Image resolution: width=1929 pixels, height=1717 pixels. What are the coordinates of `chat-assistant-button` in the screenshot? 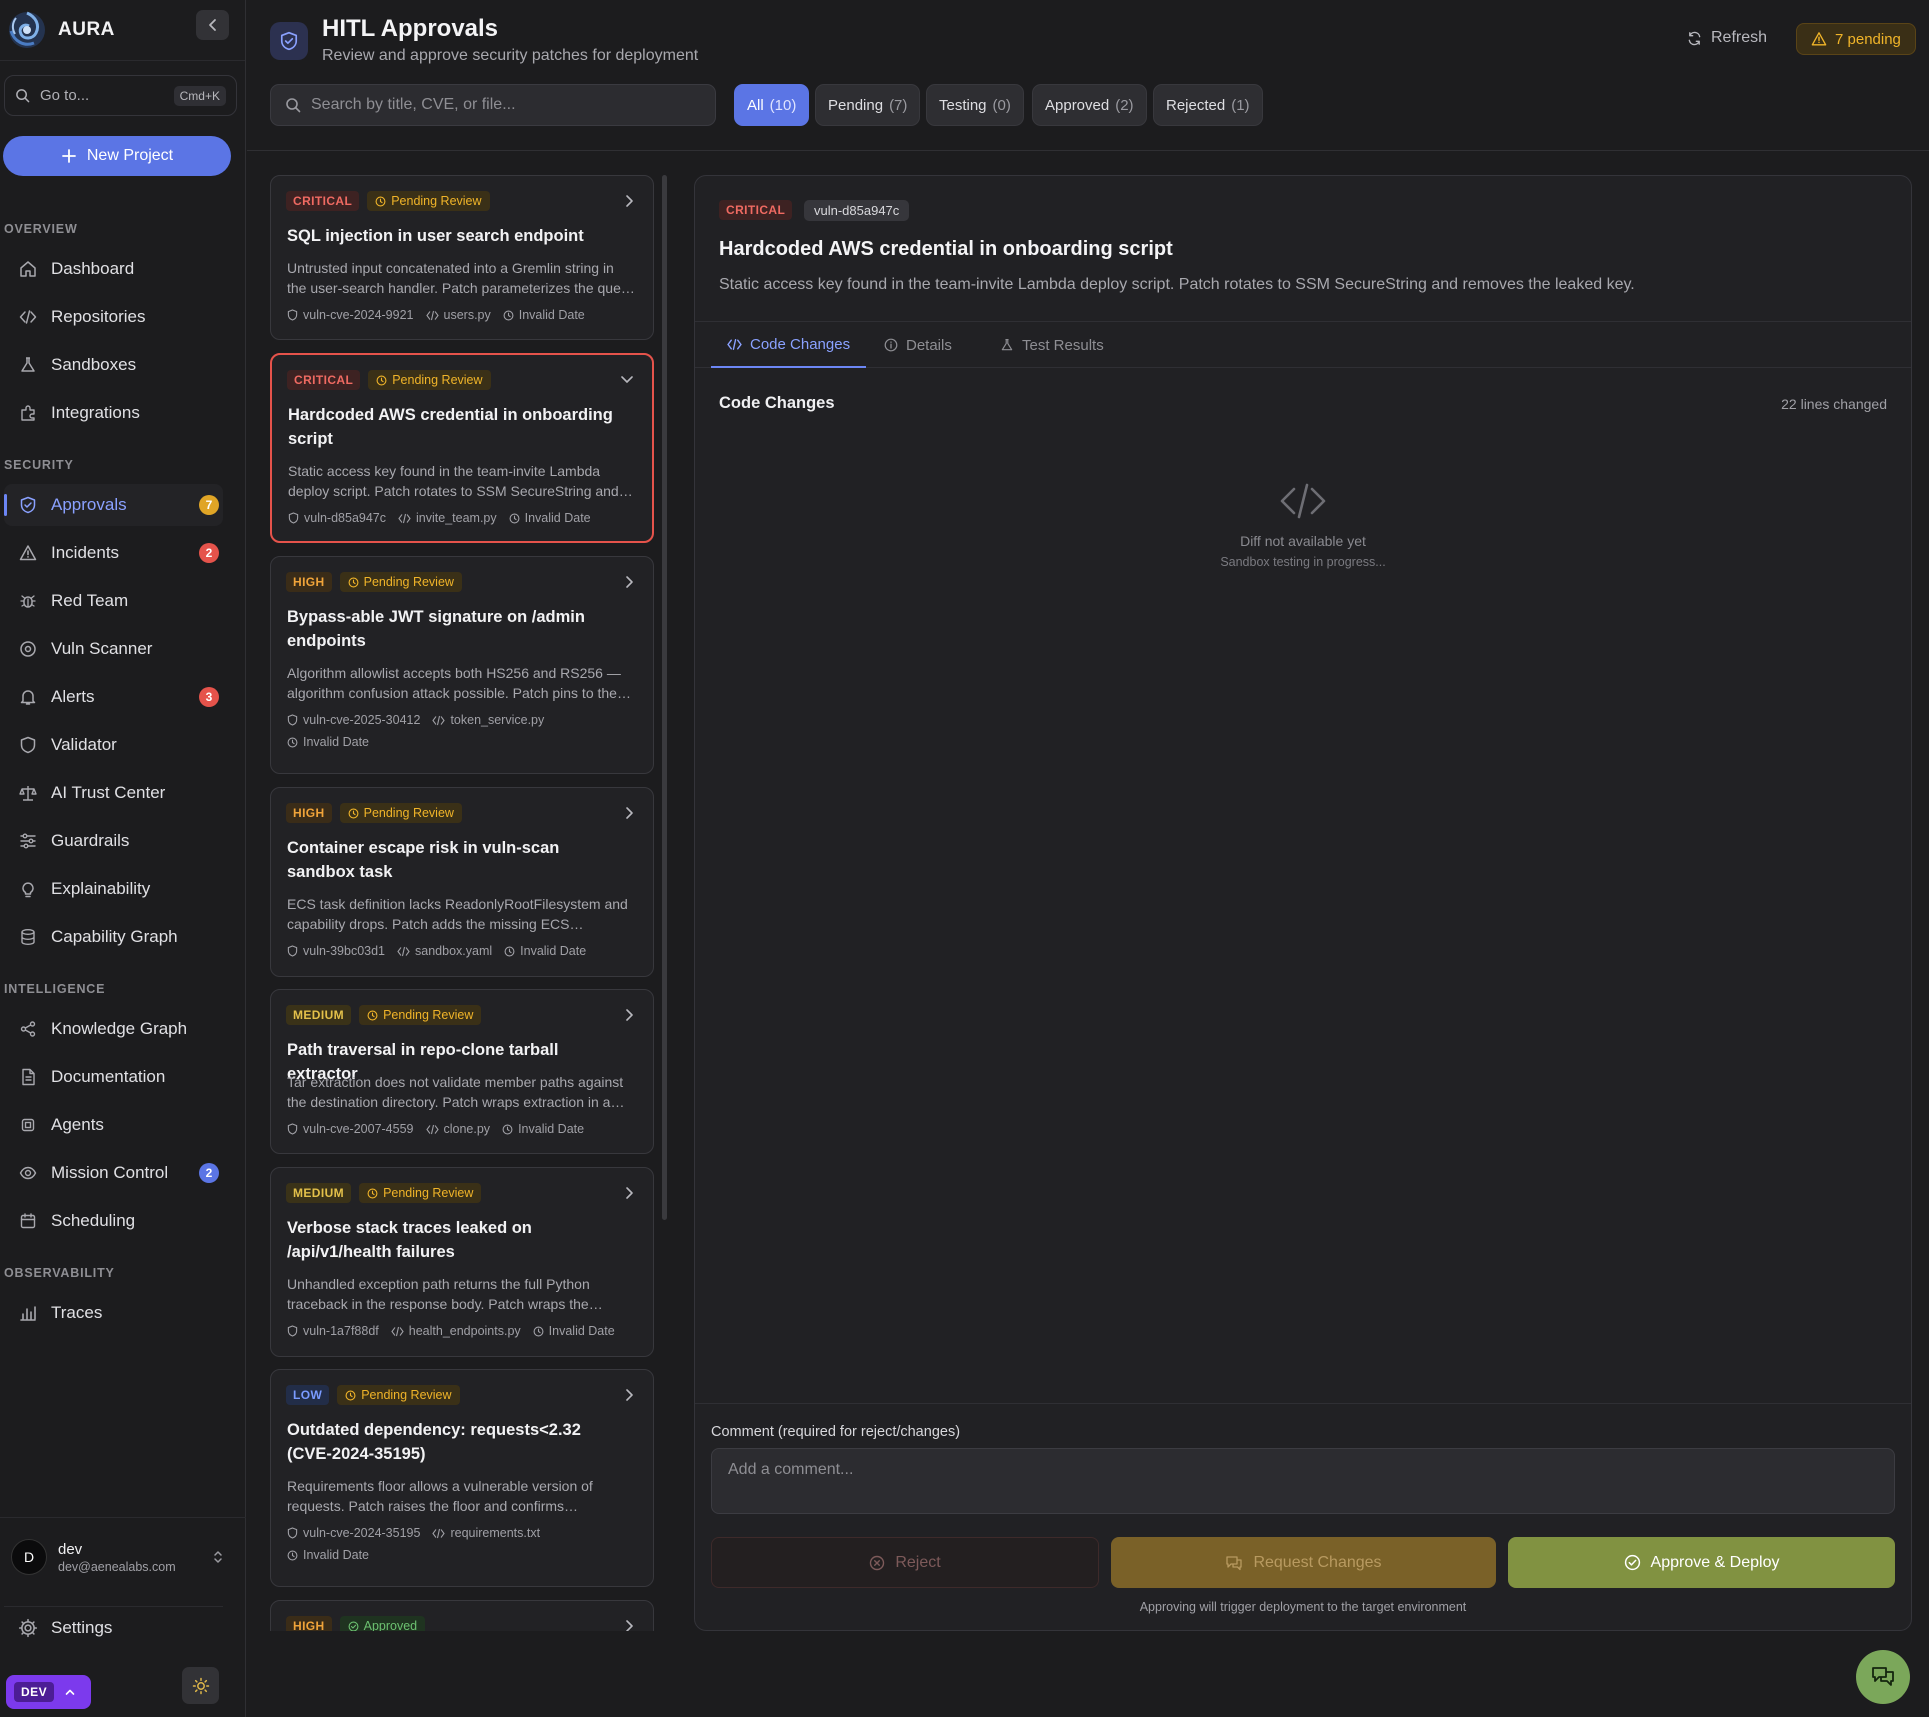 It's located at (1883, 1677).